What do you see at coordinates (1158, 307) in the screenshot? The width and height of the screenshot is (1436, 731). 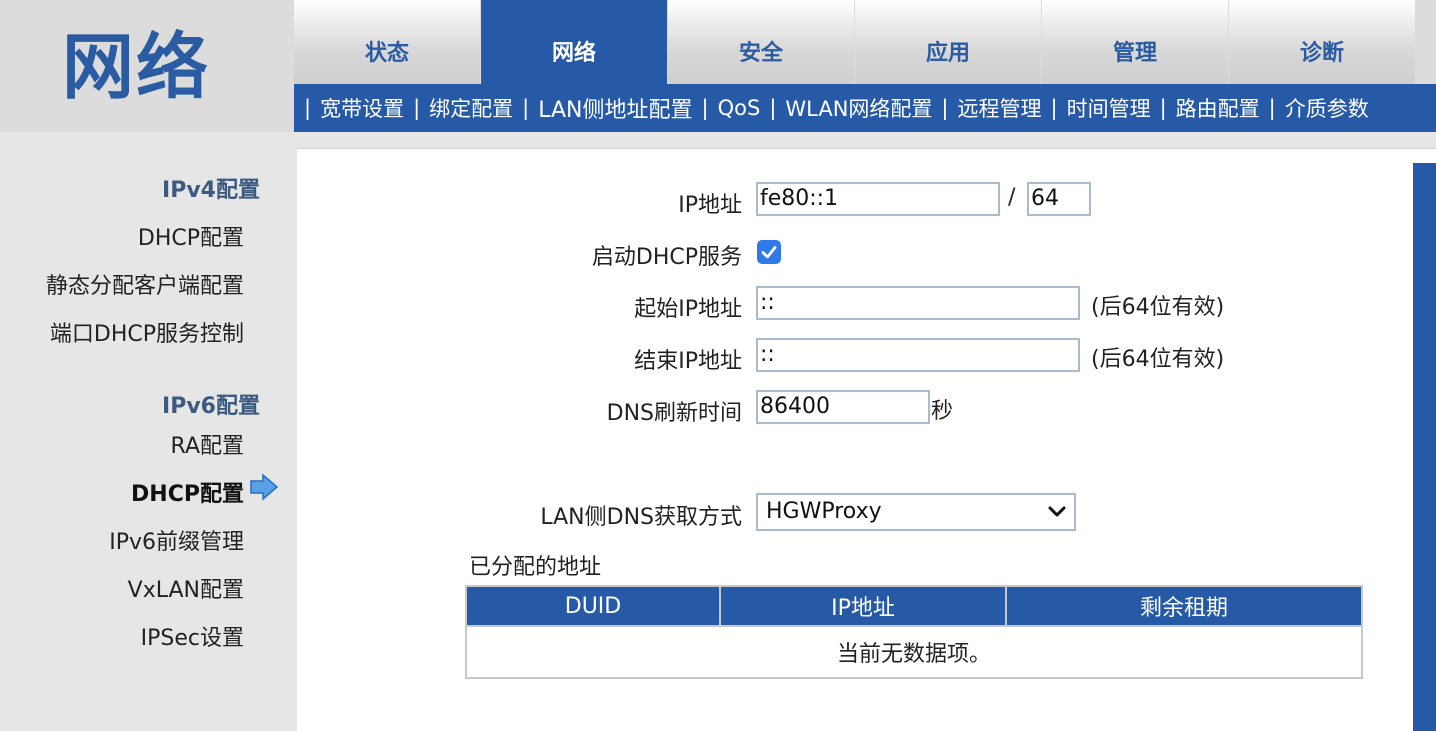 I see `start-ip-note: (后64位有效)` at bounding box center [1158, 307].